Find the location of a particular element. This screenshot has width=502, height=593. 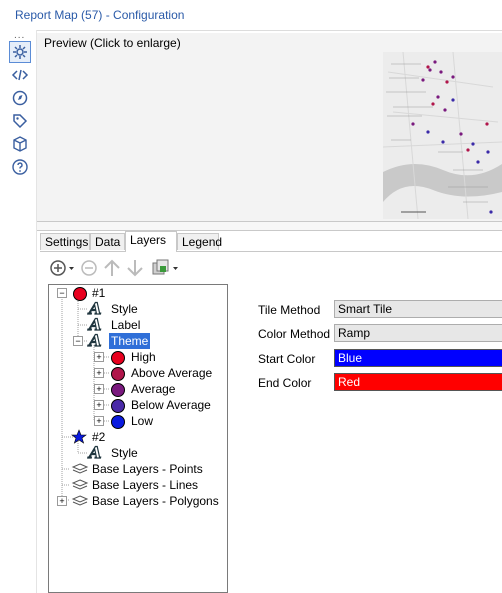

below-average-color-circle-icon is located at coordinates (118, 406).